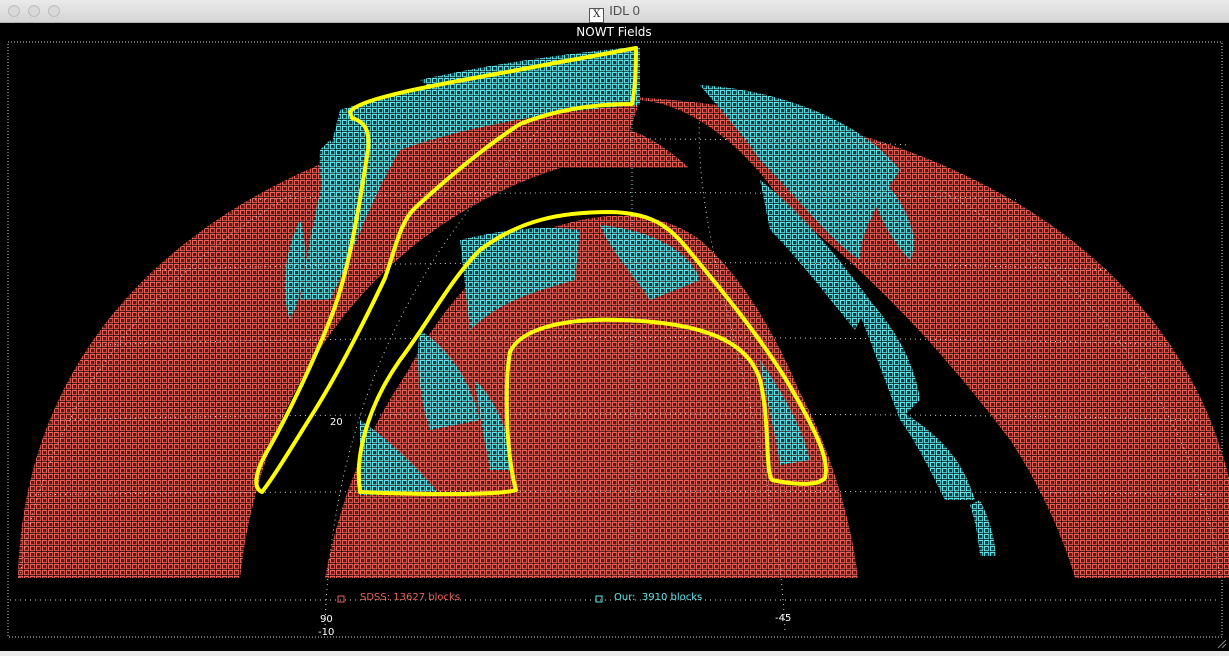  I want to click on window-title: X IDL 0, so click(614, 11).